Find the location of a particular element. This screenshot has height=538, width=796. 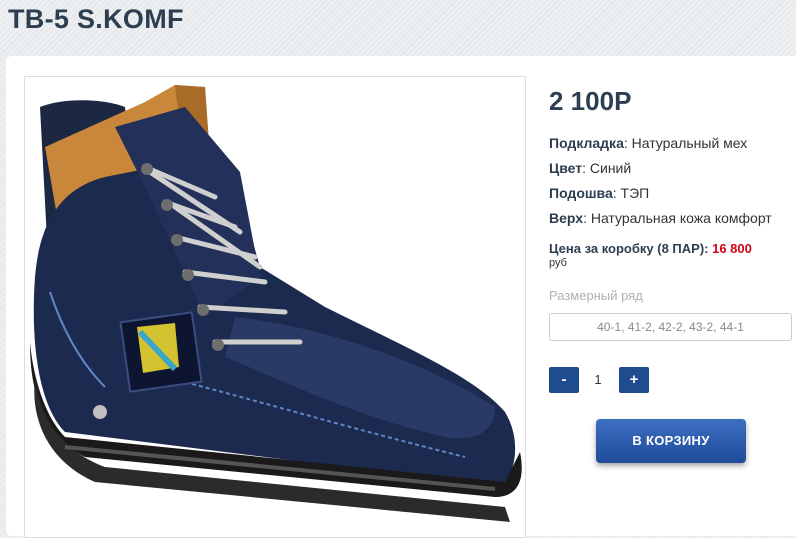

spec-sole: Подошва: ТЭП is located at coordinates (599, 193).